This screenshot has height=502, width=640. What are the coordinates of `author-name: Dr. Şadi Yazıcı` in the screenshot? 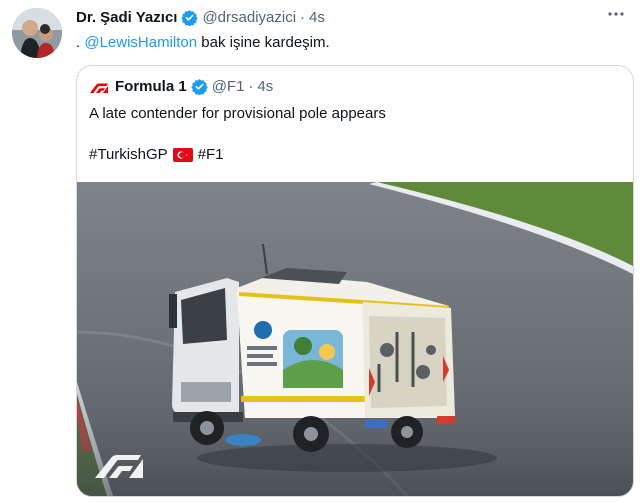 It's located at (126, 17).